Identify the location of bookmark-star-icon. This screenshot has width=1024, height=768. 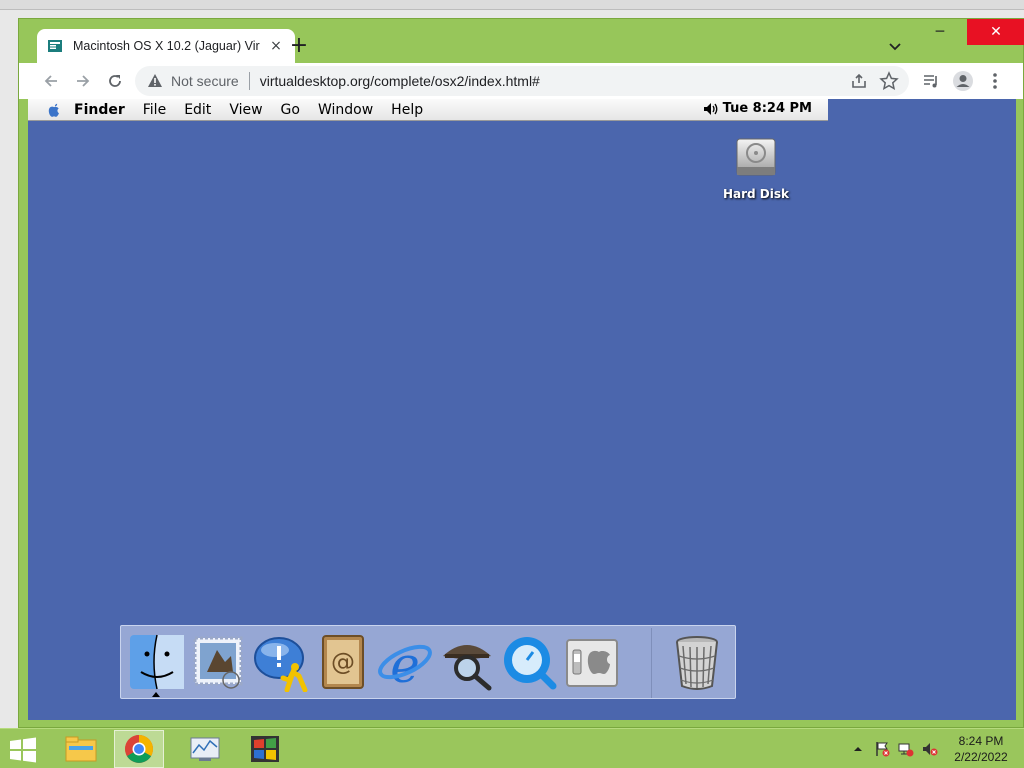
(889, 81).